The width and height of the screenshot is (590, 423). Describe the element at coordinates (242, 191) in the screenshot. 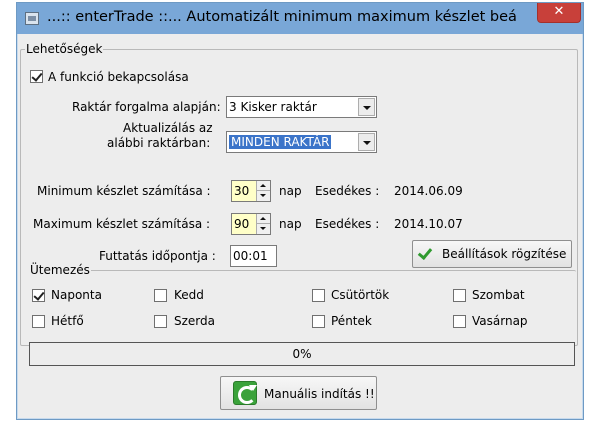

I see `minimum-days-value: 30` at that location.